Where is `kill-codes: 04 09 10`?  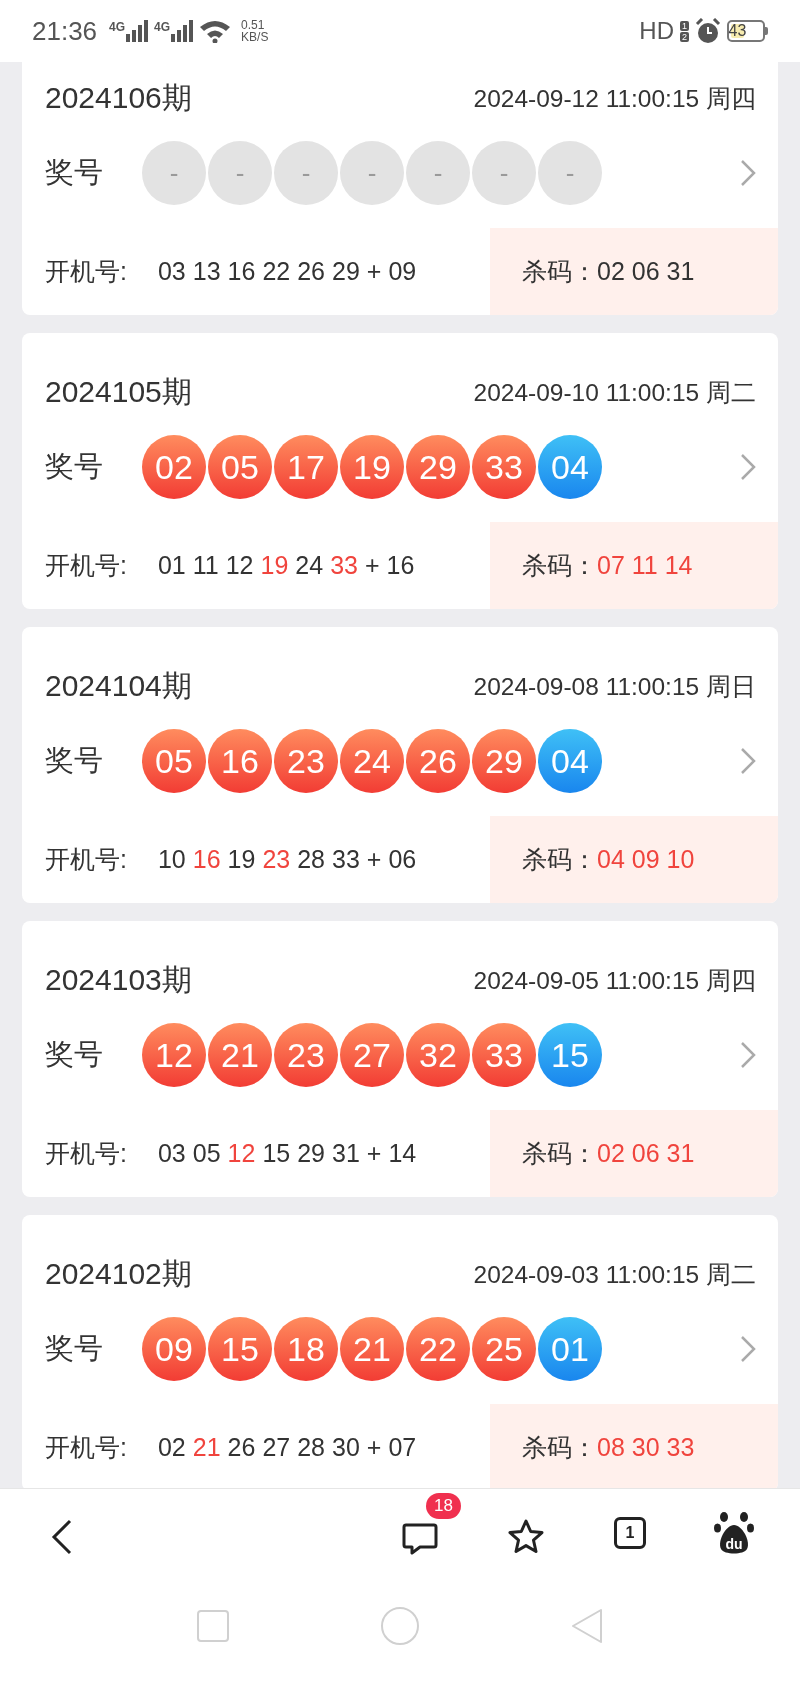
kill-codes: 04 09 10 is located at coordinates (646, 859).